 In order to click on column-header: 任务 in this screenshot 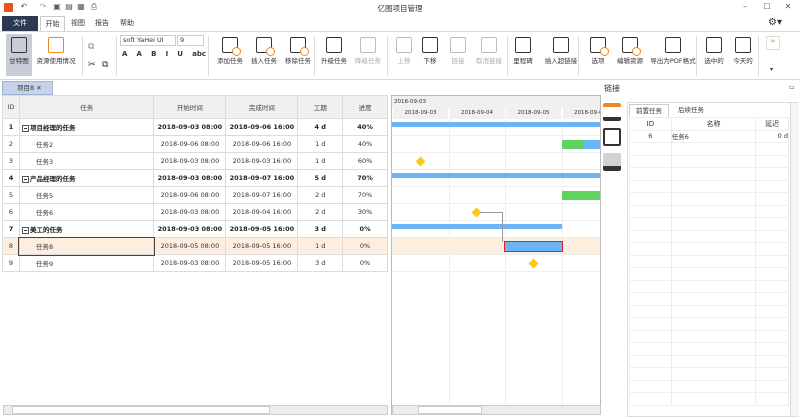, I will do `click(86, 107)`.